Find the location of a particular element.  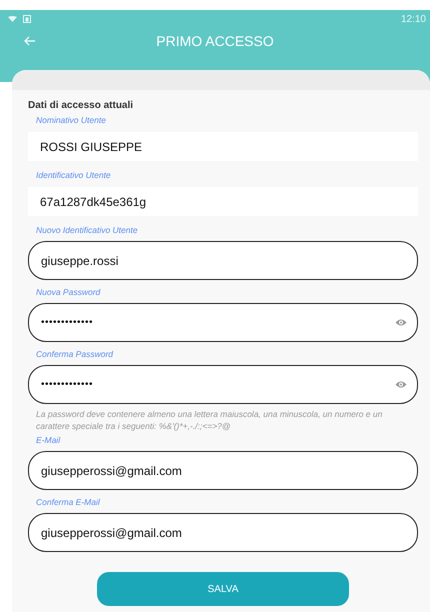

readonly-field: ROSSI GIUSEPPE is located at coordinates (223, 146).